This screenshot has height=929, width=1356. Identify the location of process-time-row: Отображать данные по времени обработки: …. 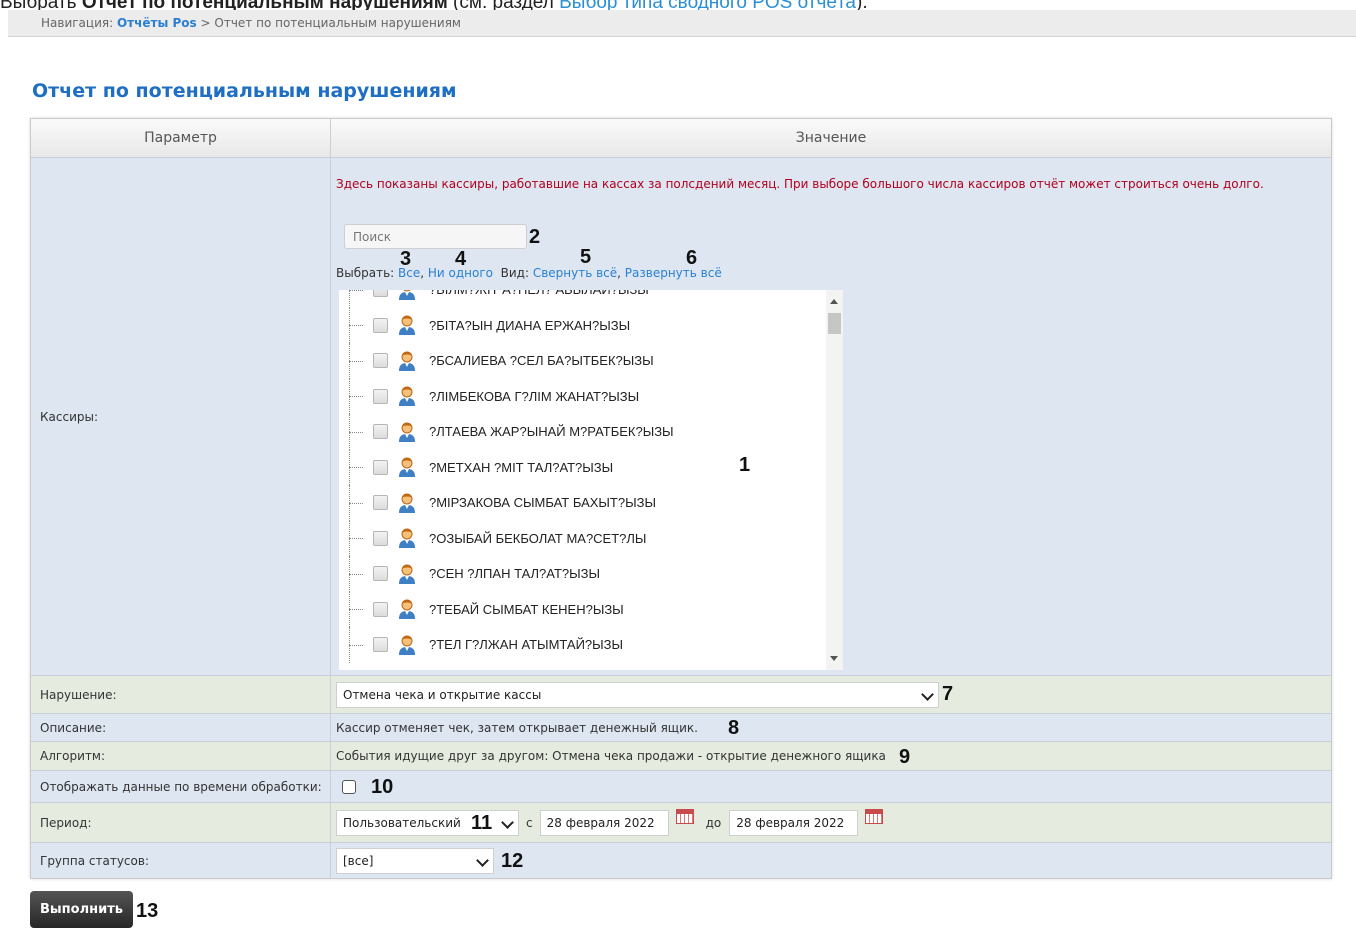
(681, 787).